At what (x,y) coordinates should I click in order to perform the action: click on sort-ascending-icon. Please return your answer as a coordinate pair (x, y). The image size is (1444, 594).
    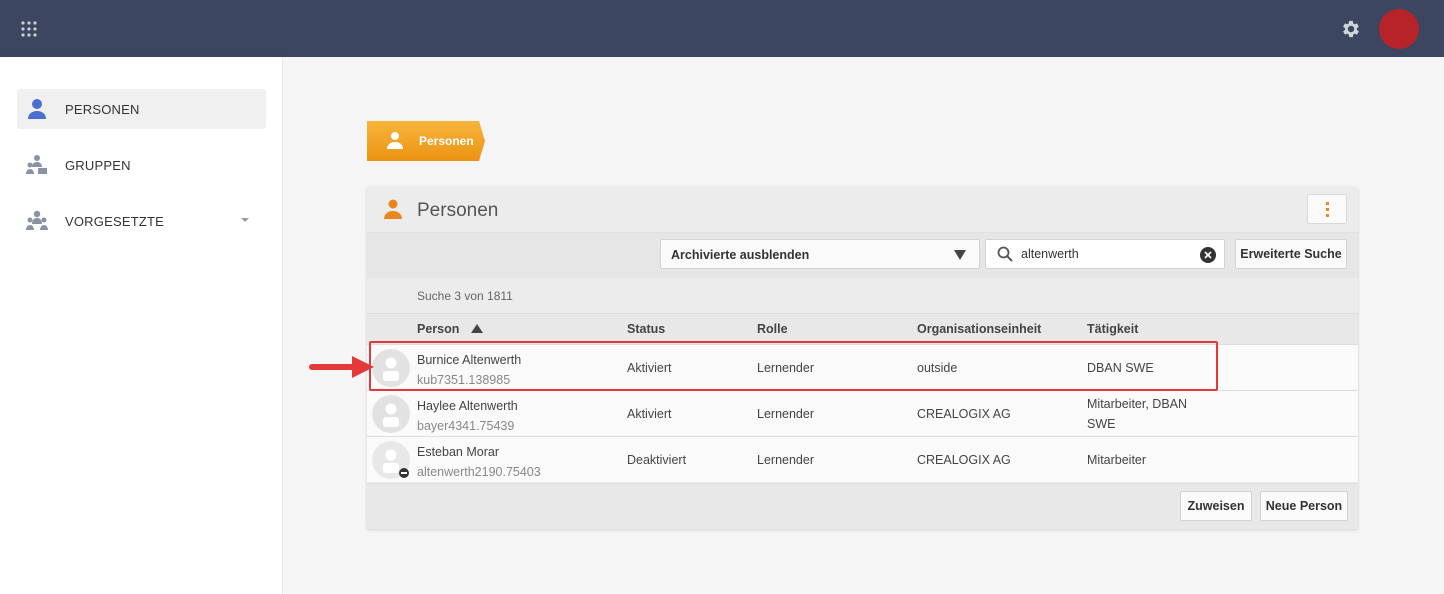
    Looking at the image, I should click on (477, 328).